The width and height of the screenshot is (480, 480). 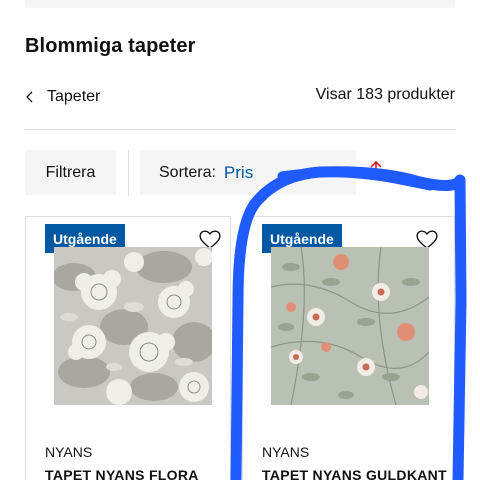 I want to click on product-name: TAPET NYANS FLORA, so click(x=122, y=473).